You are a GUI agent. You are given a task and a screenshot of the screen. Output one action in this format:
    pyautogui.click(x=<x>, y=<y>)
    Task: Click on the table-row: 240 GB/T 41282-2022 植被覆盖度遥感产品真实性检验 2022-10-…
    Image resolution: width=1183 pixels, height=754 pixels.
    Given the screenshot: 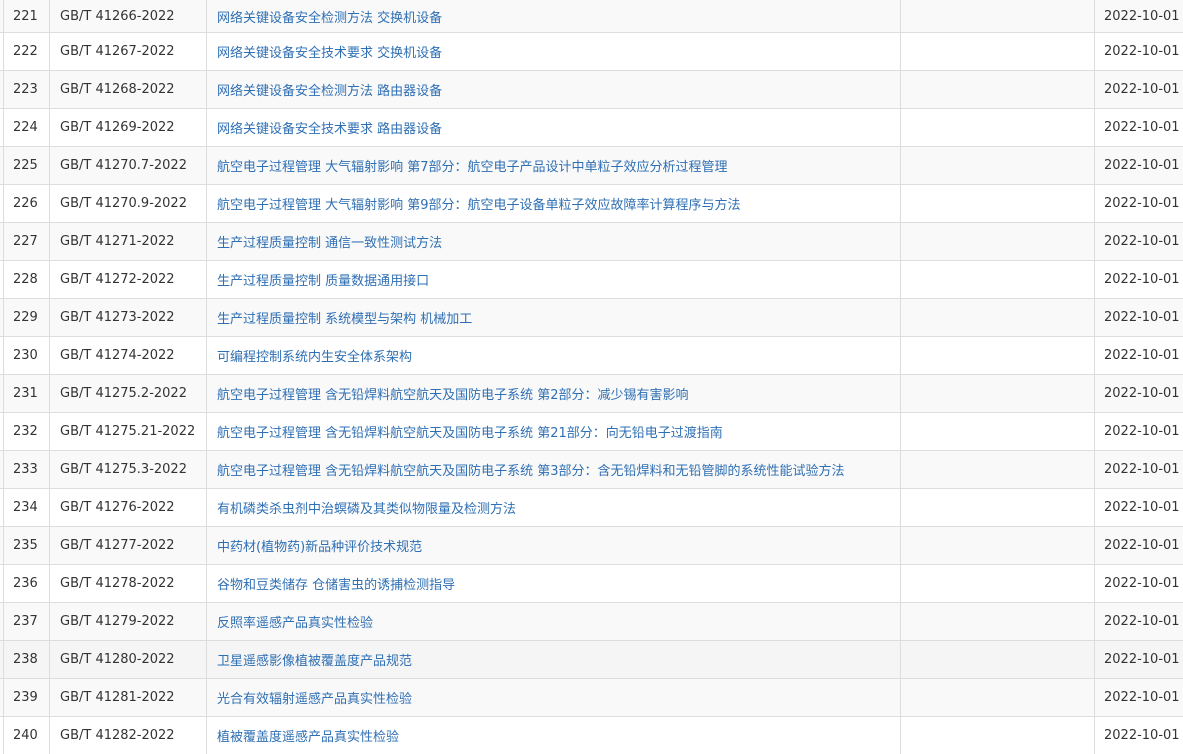 What is the action you would take?
    pyautogui.click(x=591, y=735)
    